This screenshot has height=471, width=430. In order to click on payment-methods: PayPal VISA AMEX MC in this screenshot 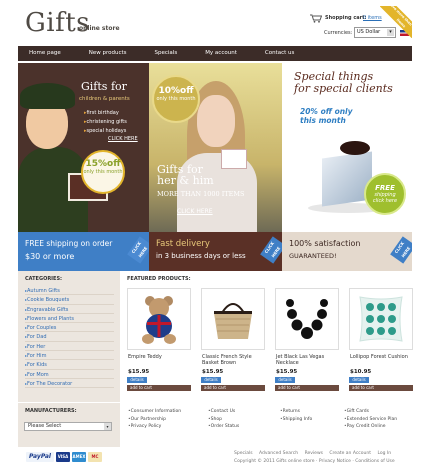, I will do `click(64, 457)`.